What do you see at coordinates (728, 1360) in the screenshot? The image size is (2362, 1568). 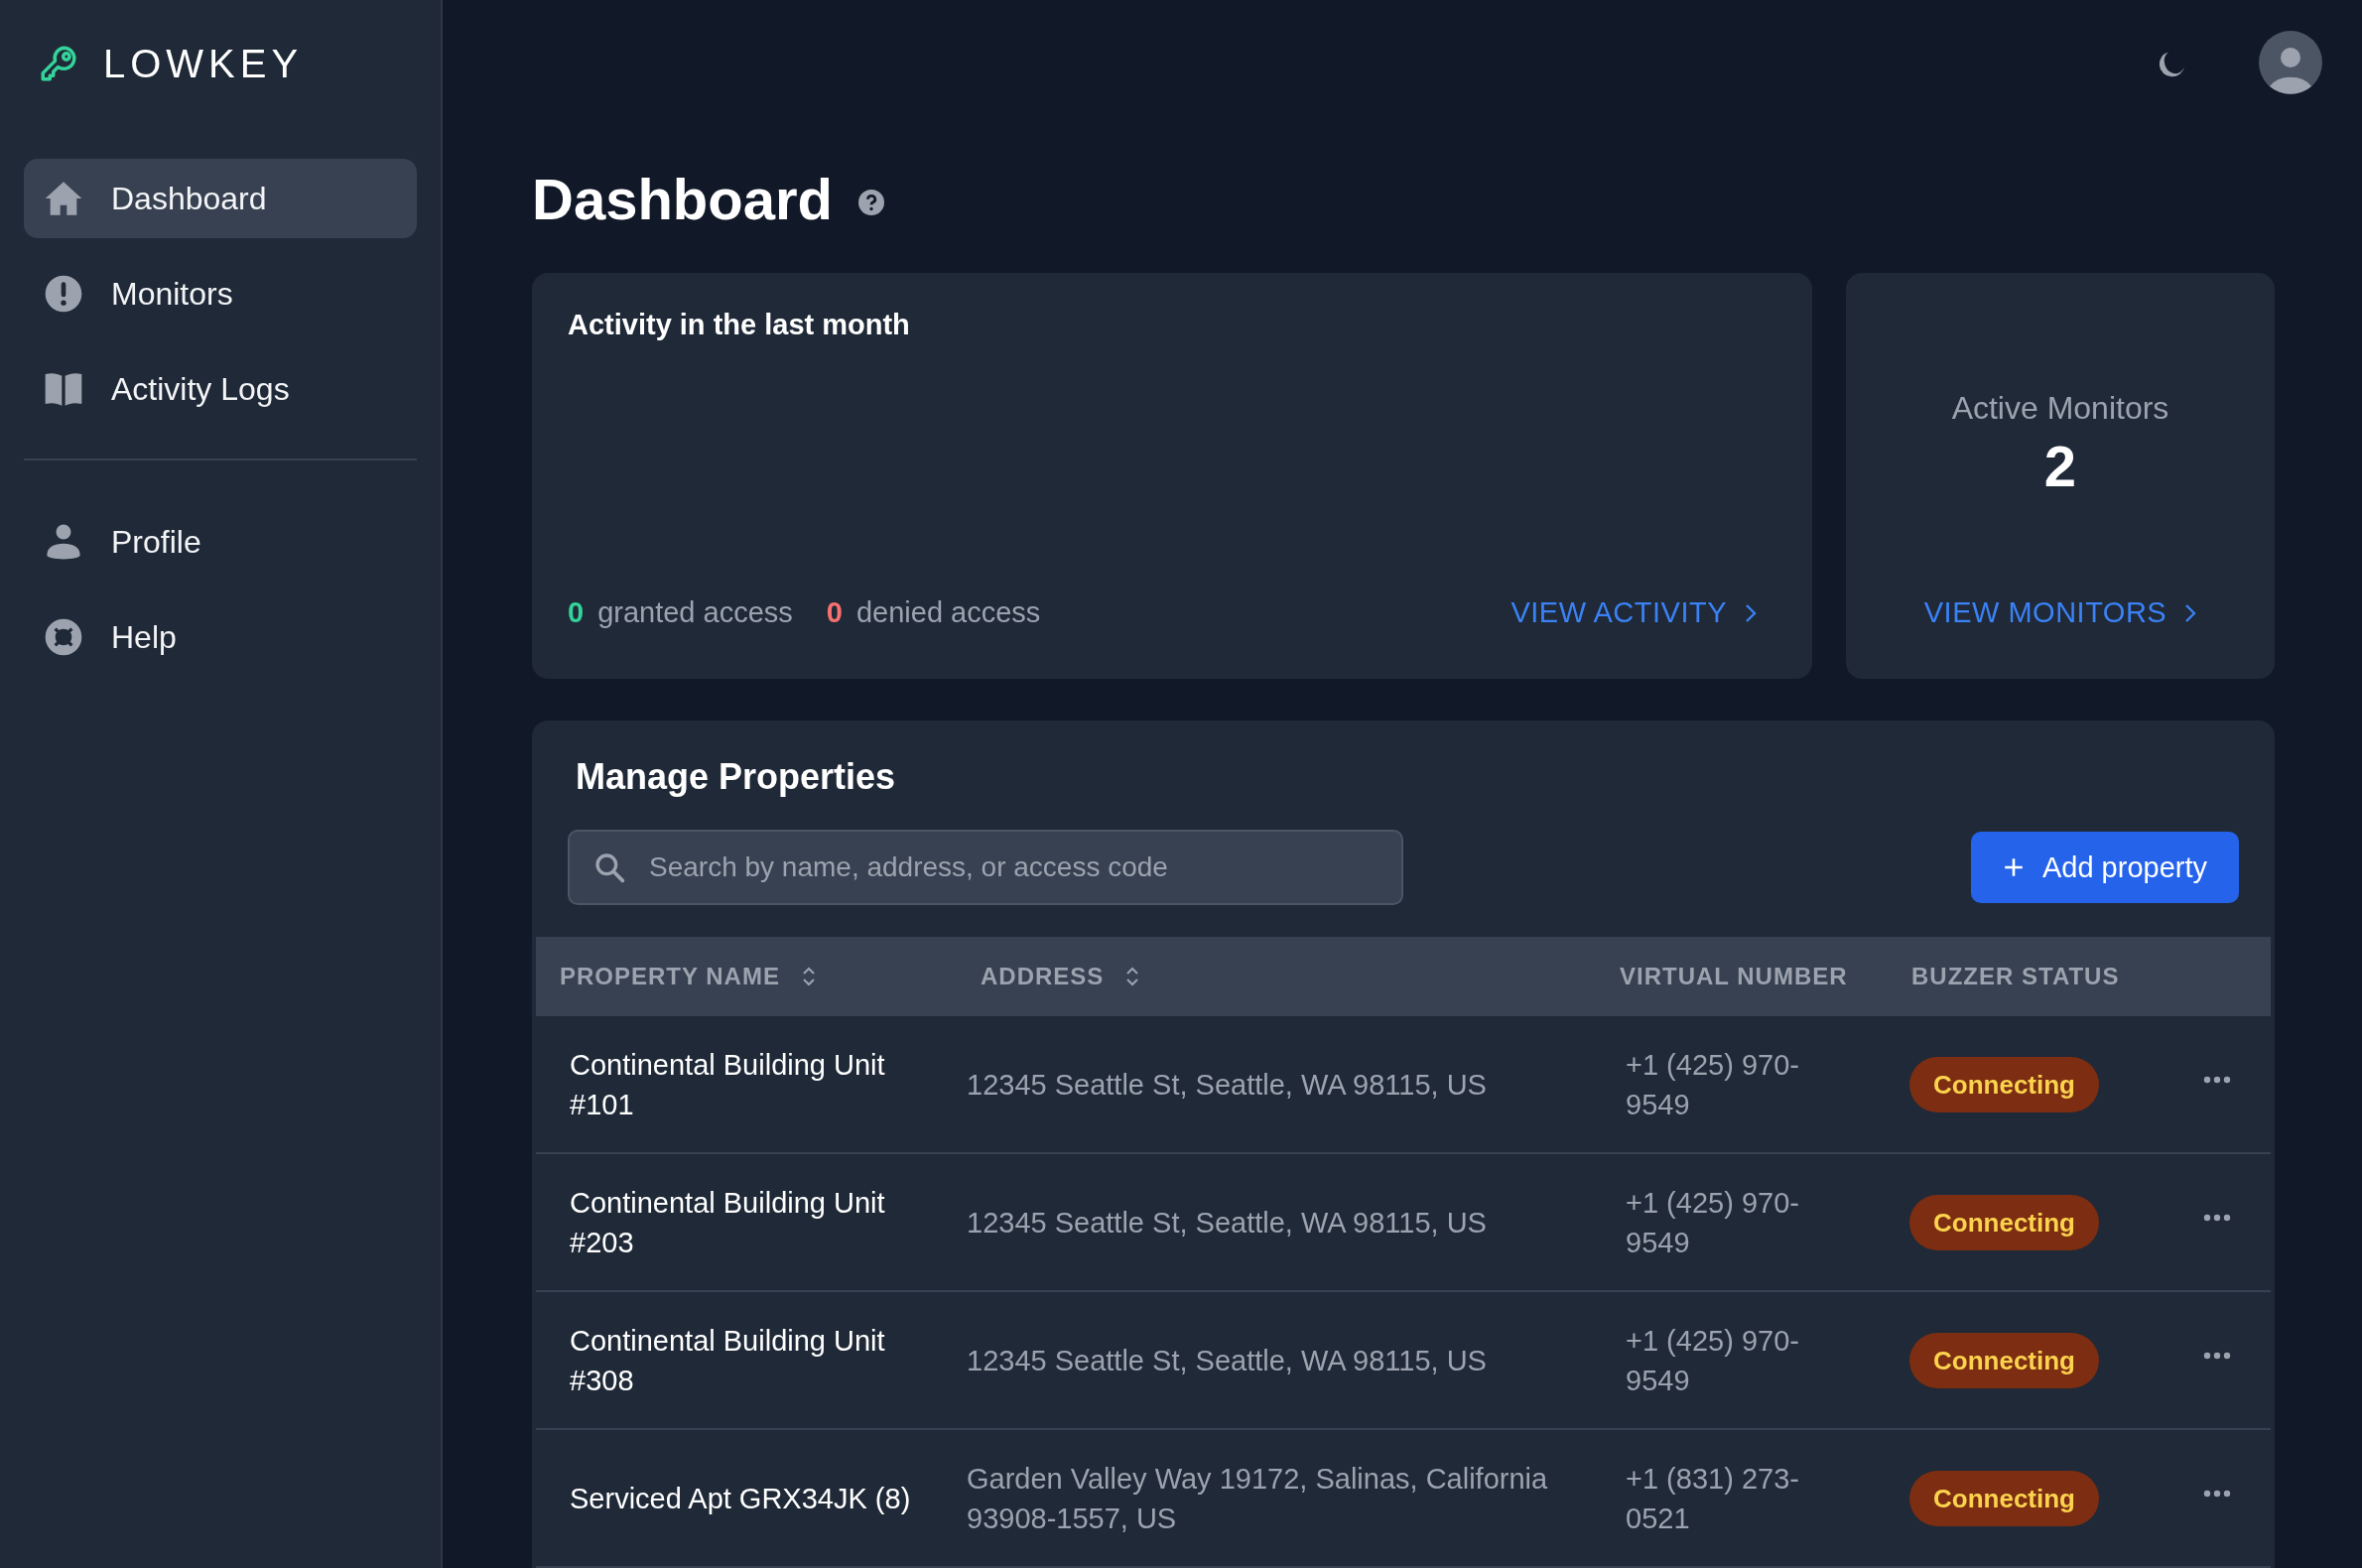 I see `property-name: Continental Building Unit #308` at bounding box center [728, 1360].